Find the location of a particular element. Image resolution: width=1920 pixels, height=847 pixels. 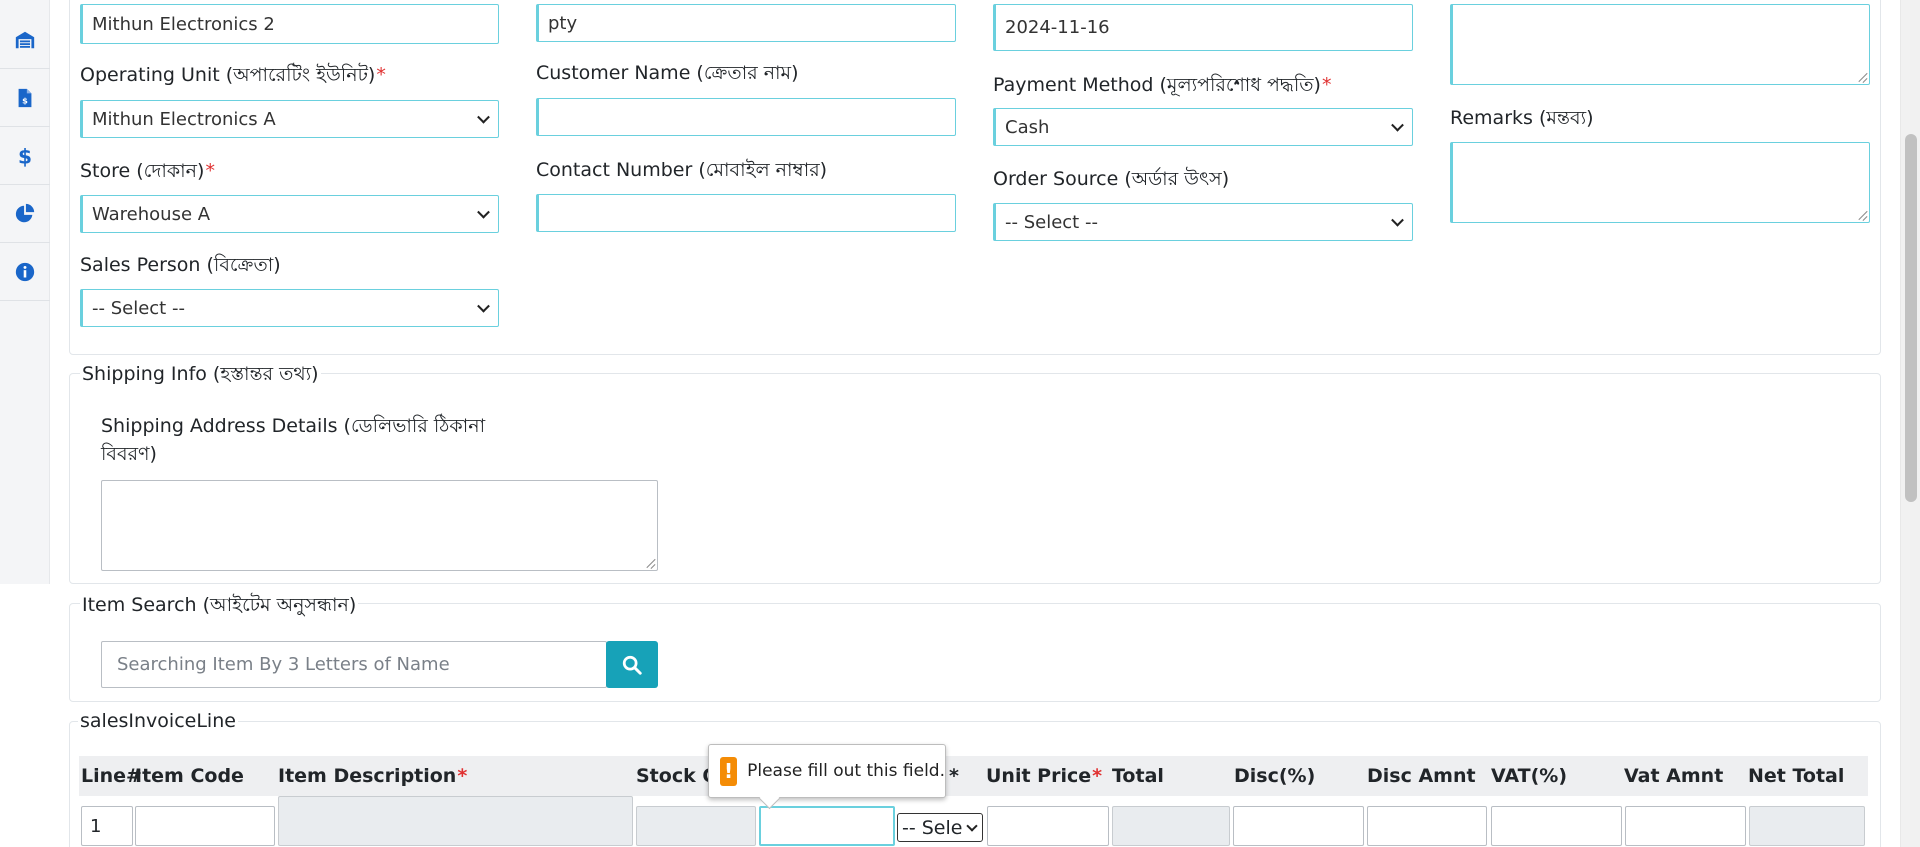

remarks-label-text: Remarks (মন্তব্য) is located at coordinates (1522, 118).